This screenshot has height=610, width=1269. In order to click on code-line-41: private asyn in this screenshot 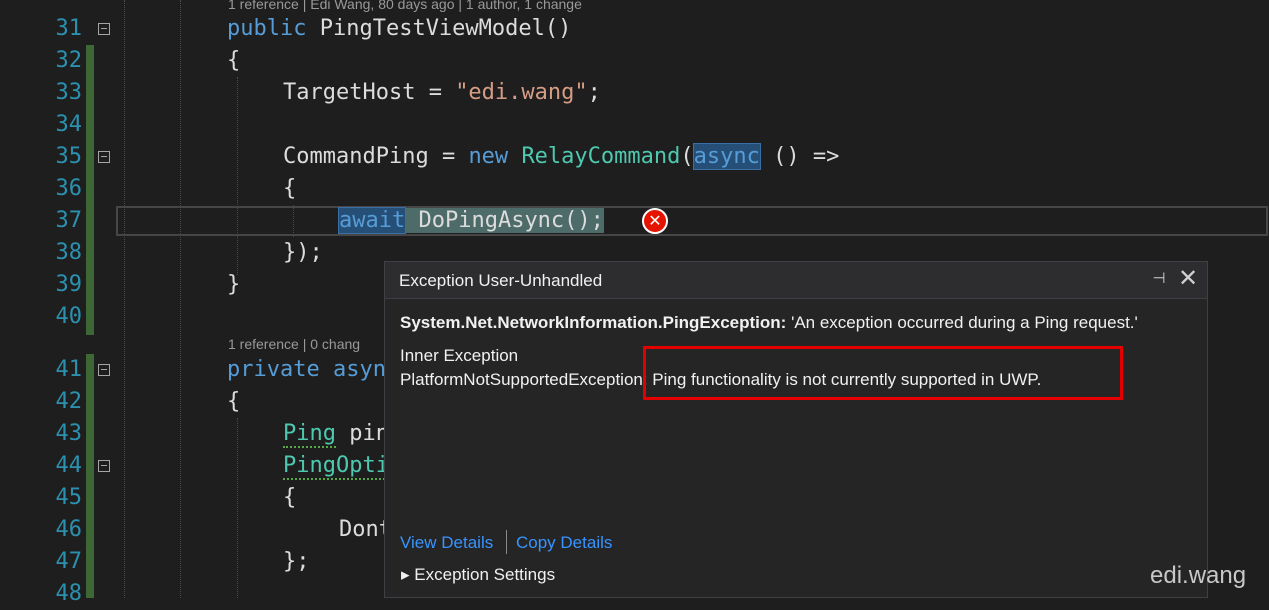, I will do `click(306, 370)`.